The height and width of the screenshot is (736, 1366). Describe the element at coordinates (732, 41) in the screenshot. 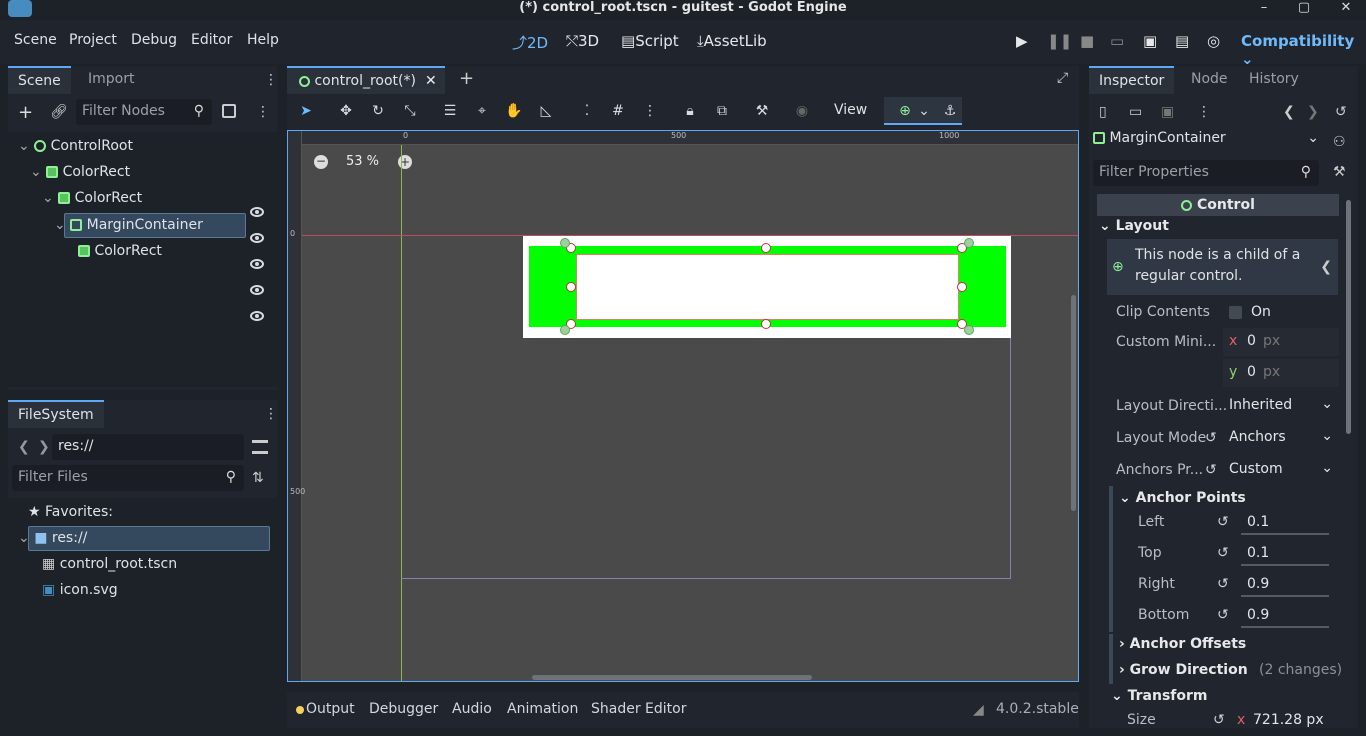

I see `workspace-assetlib: ⤓AssetLib` at that location.